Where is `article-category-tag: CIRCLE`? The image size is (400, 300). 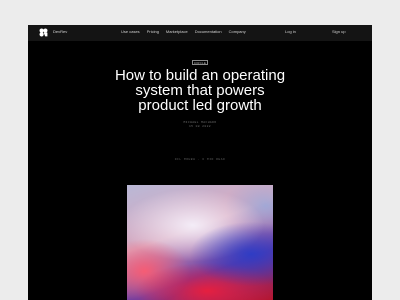 article-category-tag: CIRCLE is located at coordinates (200, 62).